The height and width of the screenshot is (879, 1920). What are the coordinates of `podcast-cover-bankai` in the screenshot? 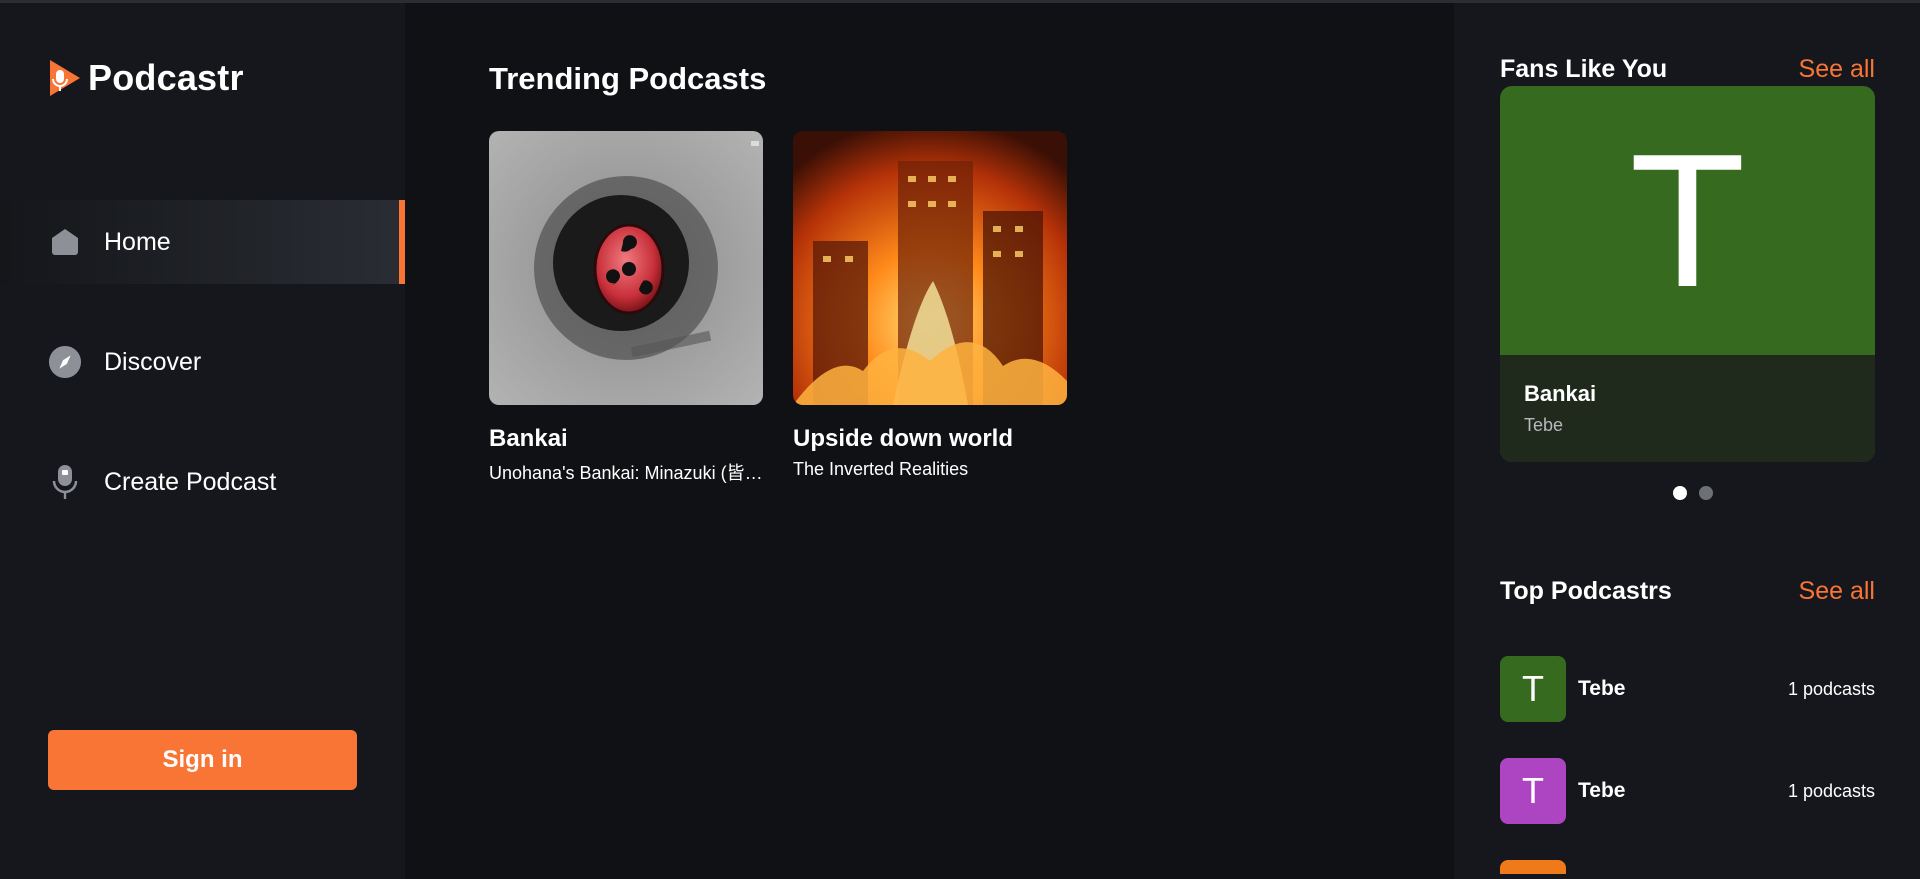 It's located at (626, 268).